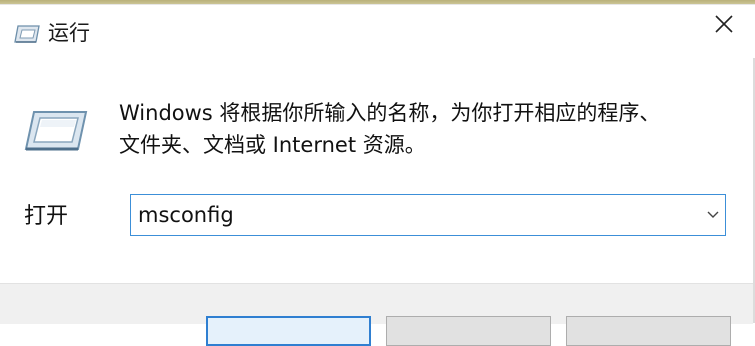 The height and width of the screenshot is (346, 755). What do you see at coordinates (69, 33) in the screenshot?
I see `window-title: 运行` at bounding box center [69, 33].